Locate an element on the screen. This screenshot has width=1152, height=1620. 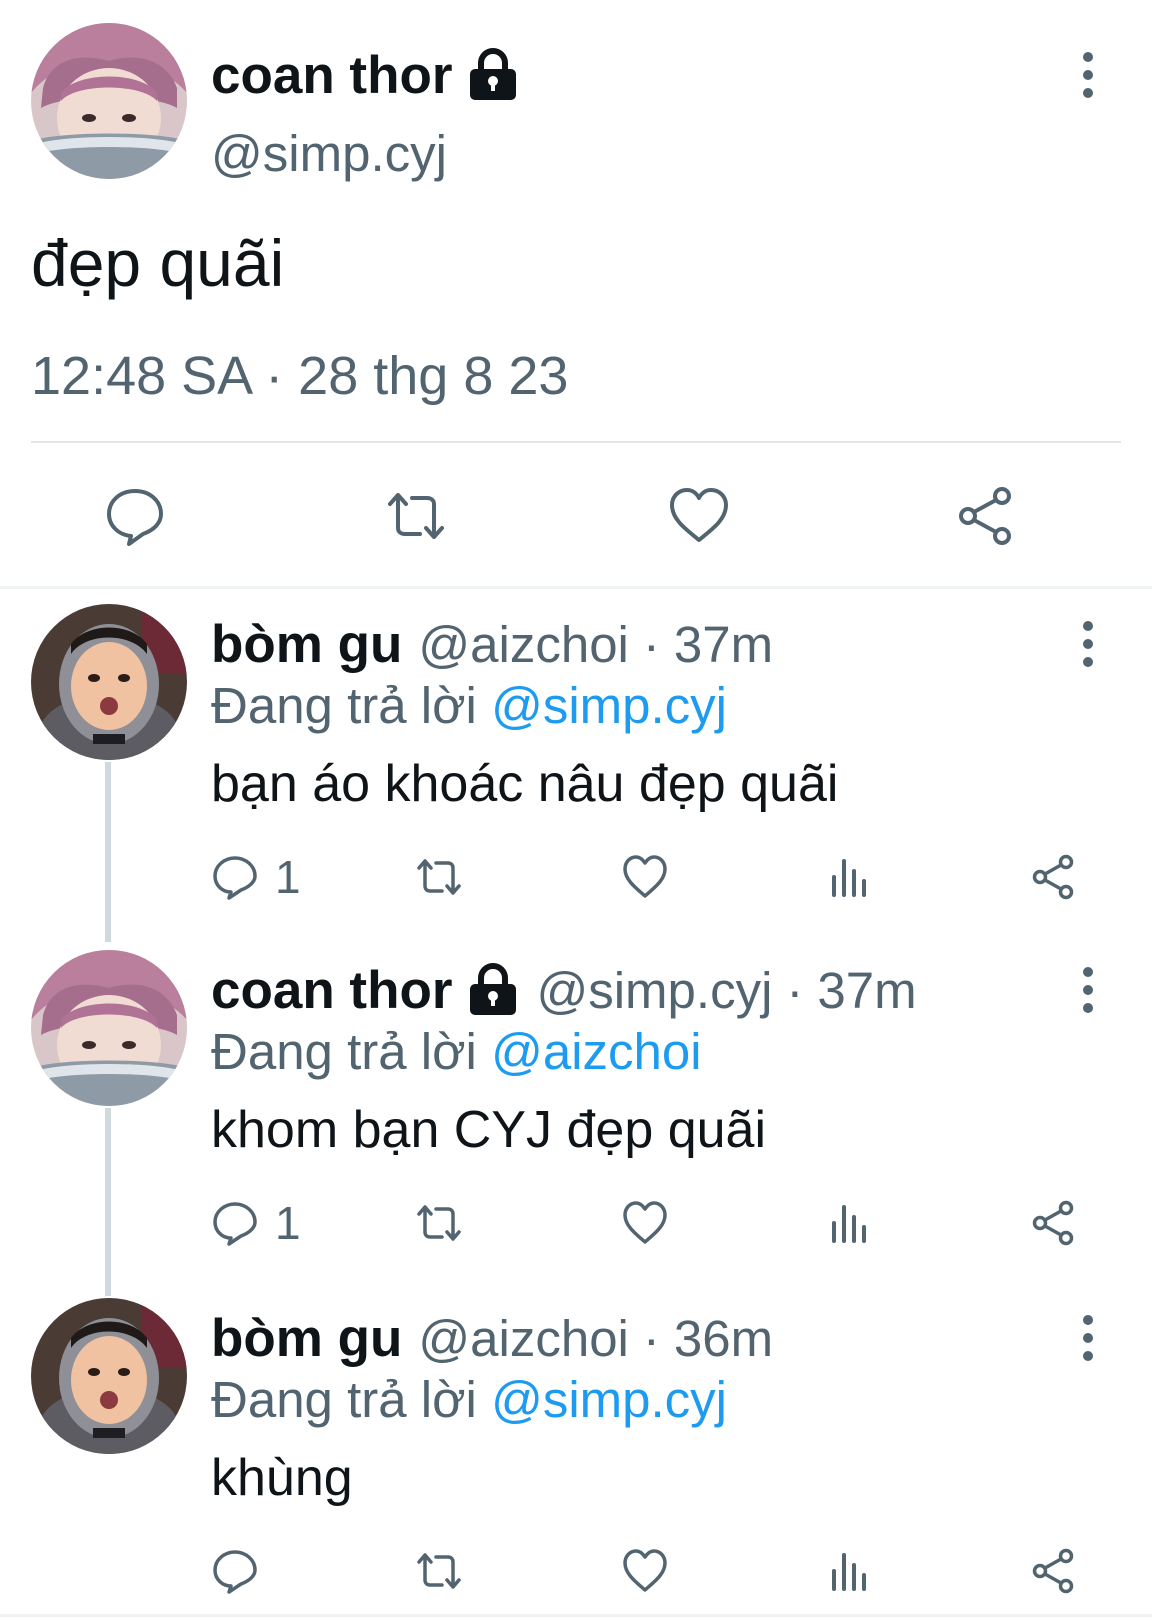
tweet-text: bạn áo khoác nâu đẹp quãi is located at coordinates (525, 784).